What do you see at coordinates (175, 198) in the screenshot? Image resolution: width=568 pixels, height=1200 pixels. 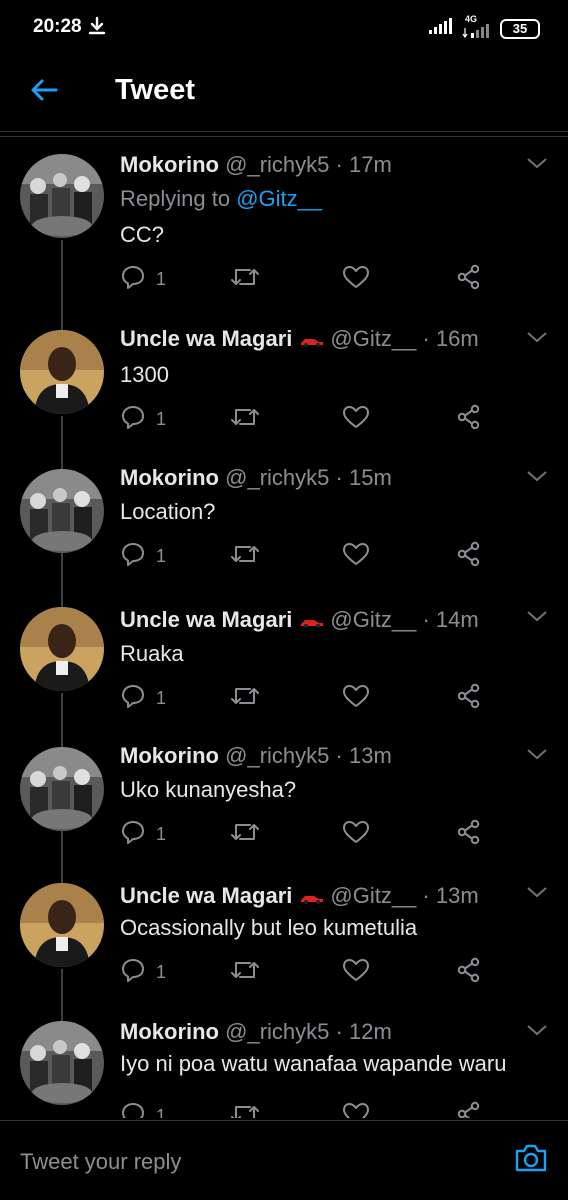 I see `replying-to-label: Replying to` at bounding box center [175, 198].